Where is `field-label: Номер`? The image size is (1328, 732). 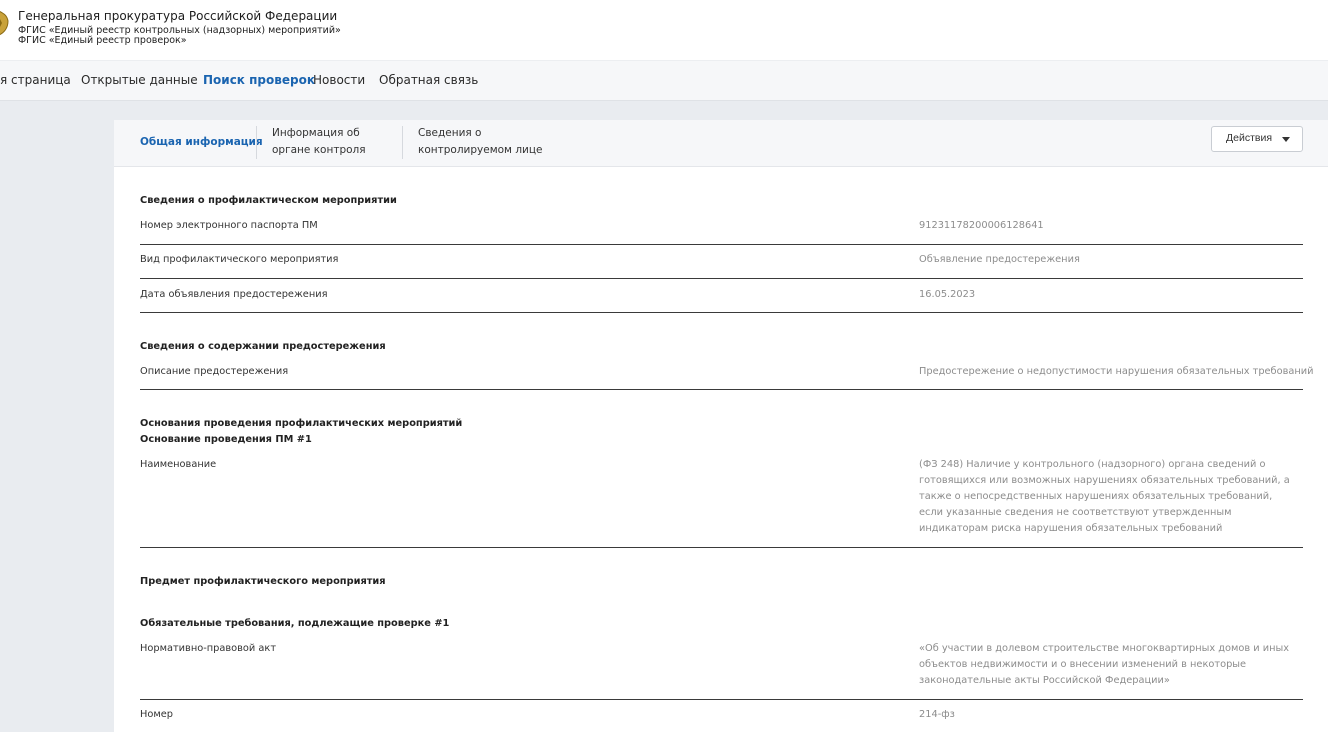 field-label: Номер is located at coordinates (156, 714).